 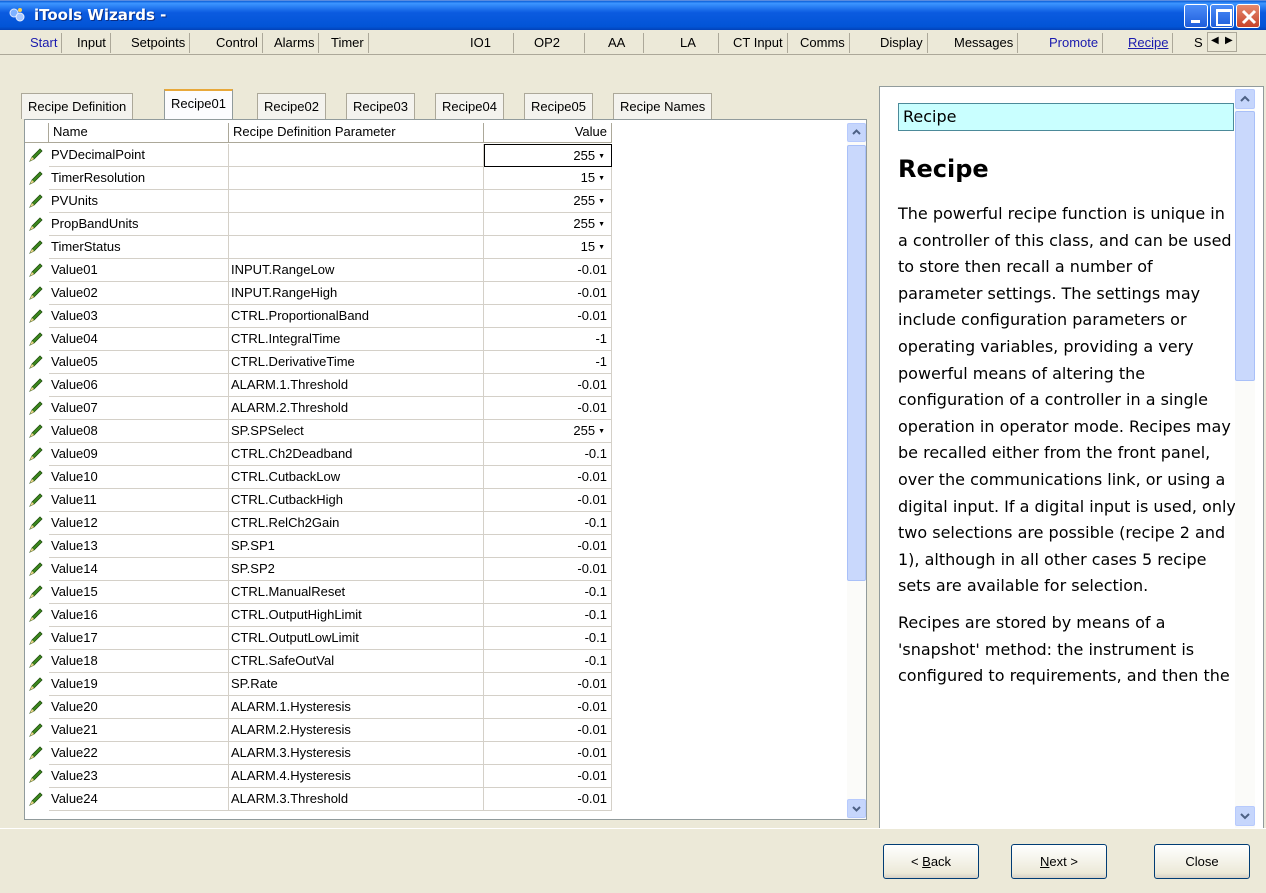 I want to click on tab-s-truncated: S, so click(x=1198, y=43).